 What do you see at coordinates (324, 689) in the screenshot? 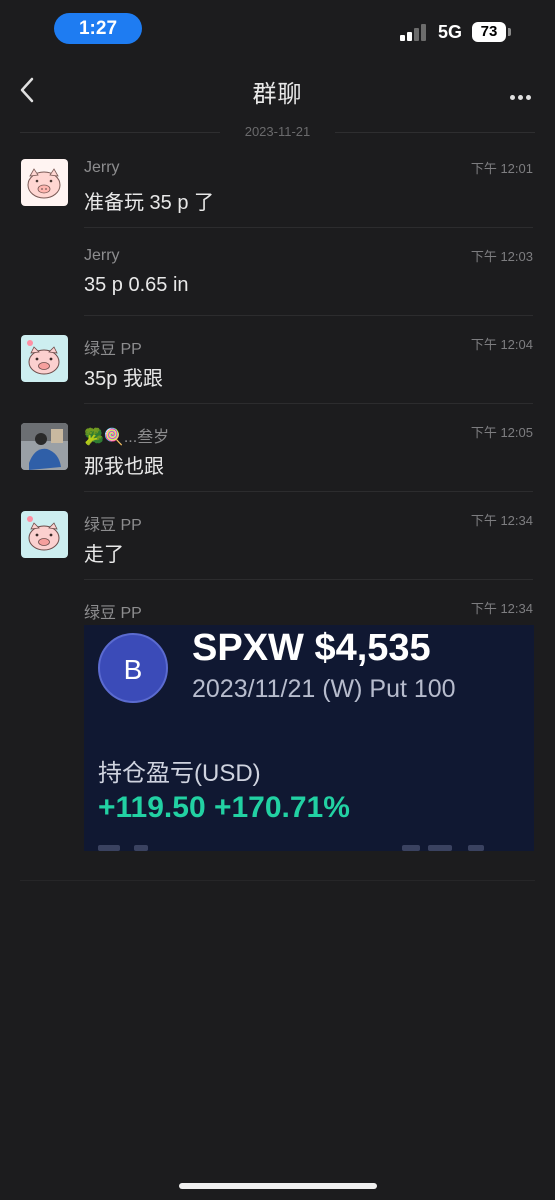
I see `option-contract-details: 2023/11/21 (W) Put 100` at bounding box center [324, 689].